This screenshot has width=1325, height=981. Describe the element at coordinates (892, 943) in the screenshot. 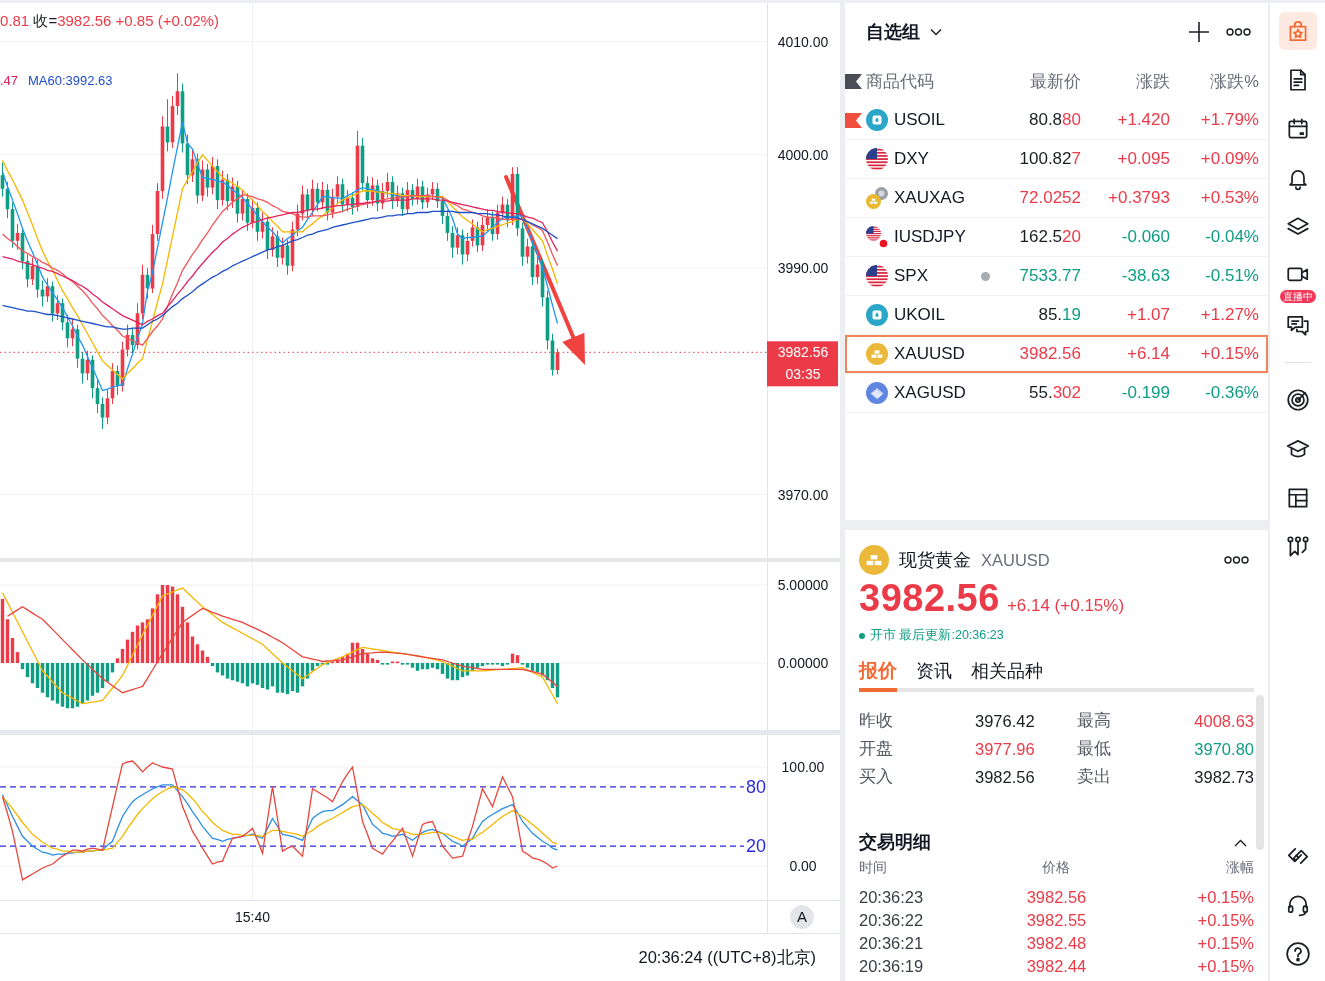

I see `time-text: 20:36:21` at that location.